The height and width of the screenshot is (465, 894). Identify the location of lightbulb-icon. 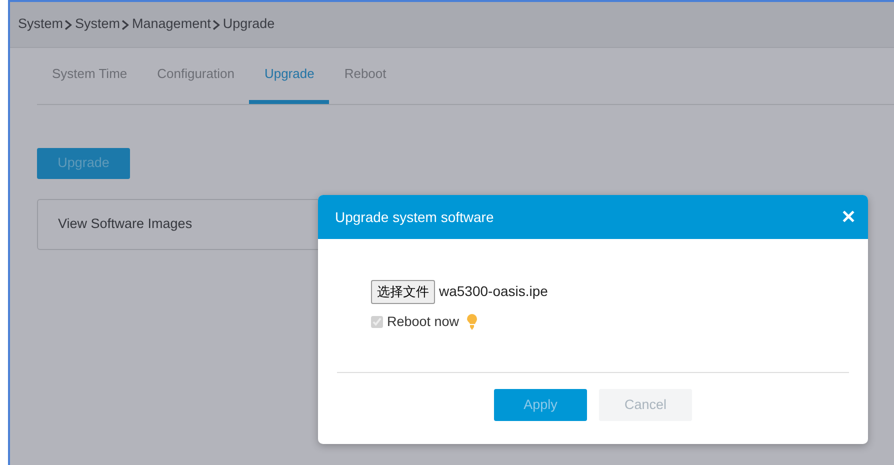
(472, 322).